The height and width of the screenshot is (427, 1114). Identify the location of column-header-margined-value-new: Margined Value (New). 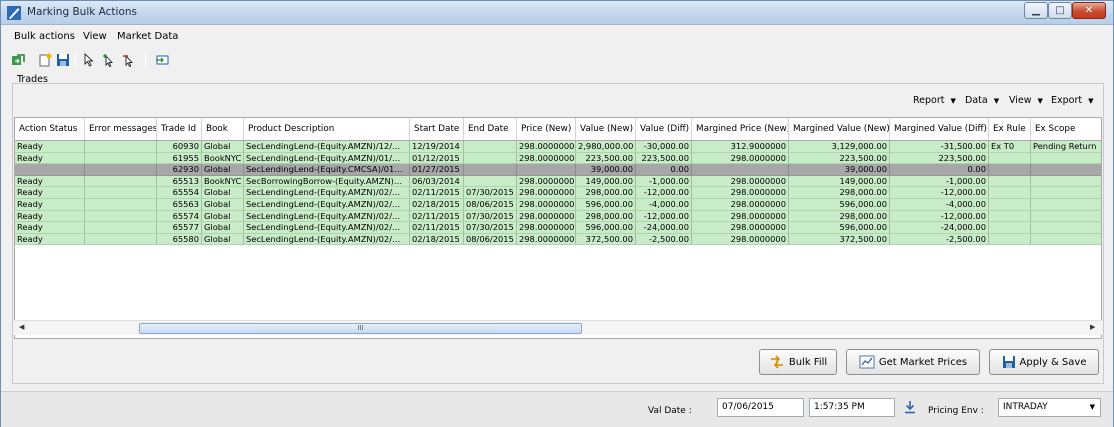
(839, 129).